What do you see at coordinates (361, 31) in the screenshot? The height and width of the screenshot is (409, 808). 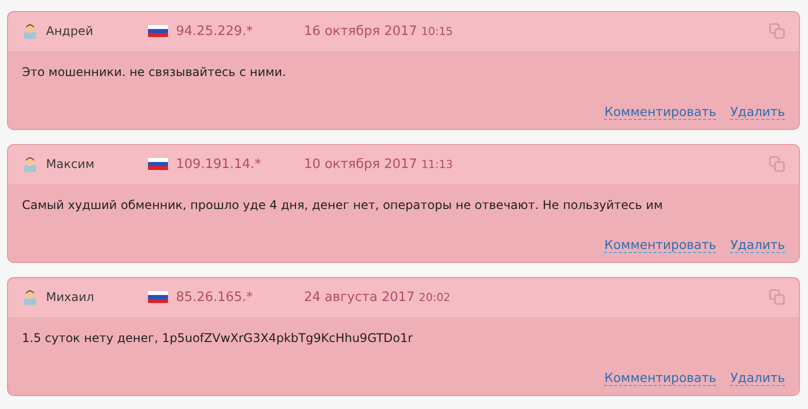 I see `comment-date: 16 октября 2017` at bounding box center [361, 31].